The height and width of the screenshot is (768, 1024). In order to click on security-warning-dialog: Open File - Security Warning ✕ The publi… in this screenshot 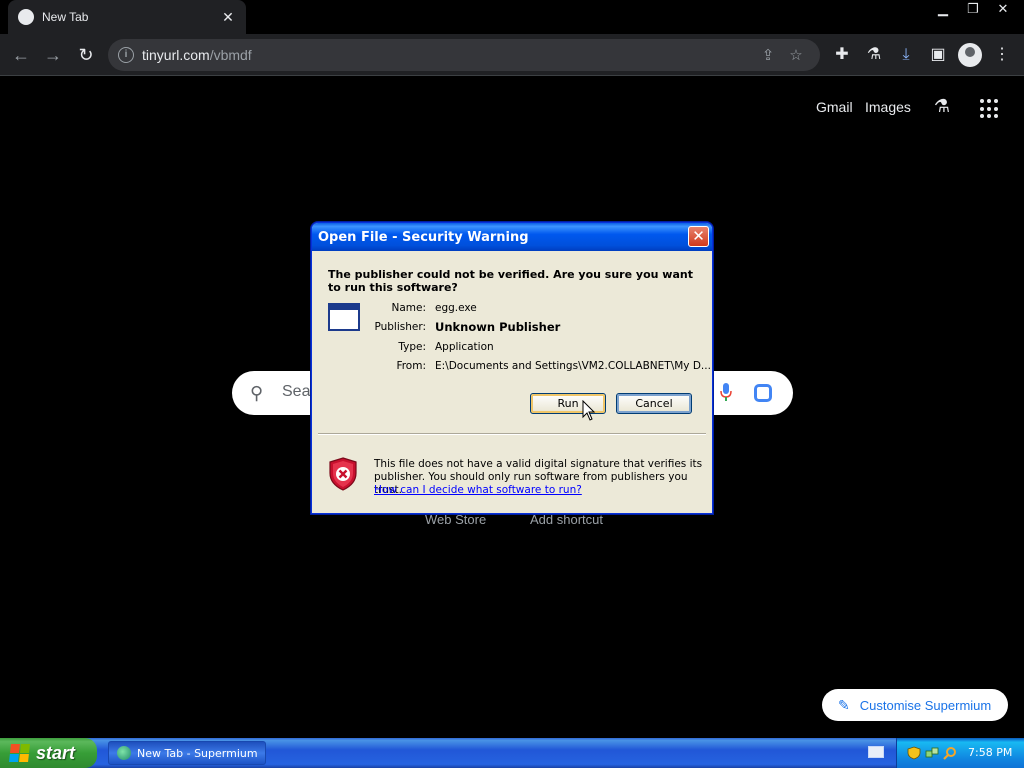, I will do `click(512, 368)`.